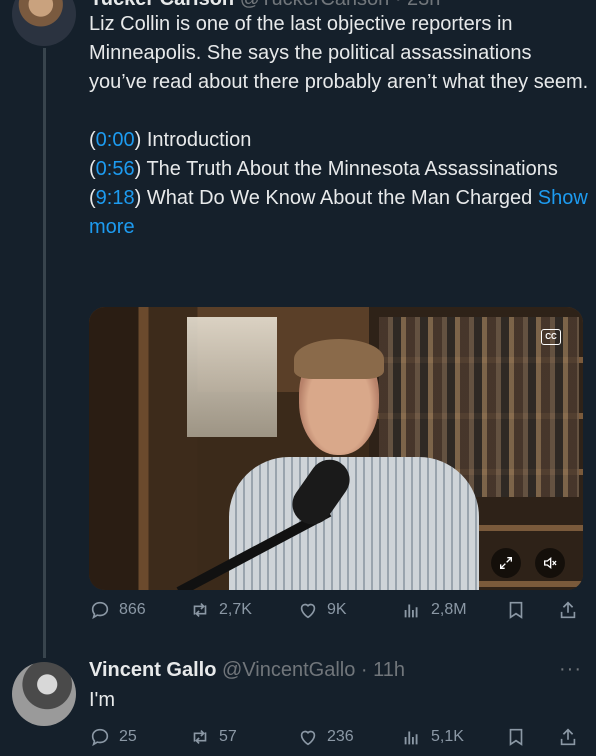 The height and width of the screenshot is (756, 596). Describe the element at coordinates (228, 736) in the screenshot. I see `repost-count: 57` at that location.